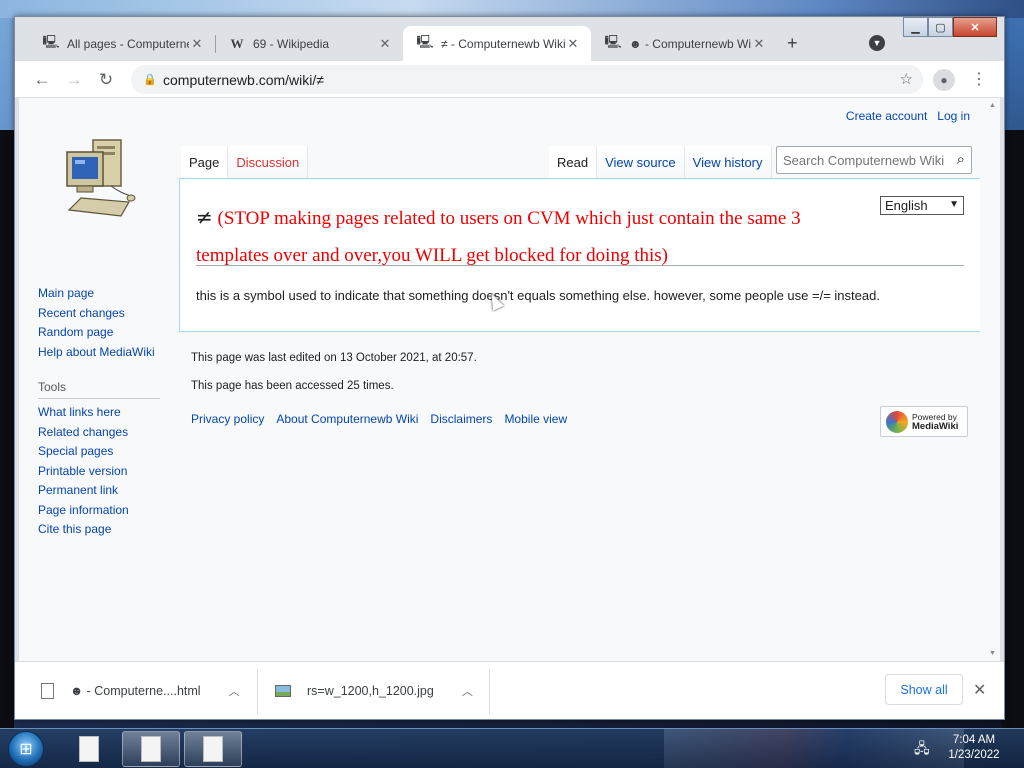  Describe the element at coordinates (74, 529) in the screenshot. I see `sidebar-item-cite-this-page: Cite this page` at that location.